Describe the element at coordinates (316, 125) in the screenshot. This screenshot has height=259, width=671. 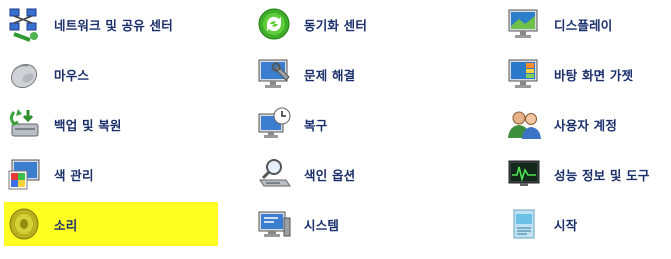
I see `item-label: 복구` at that location.